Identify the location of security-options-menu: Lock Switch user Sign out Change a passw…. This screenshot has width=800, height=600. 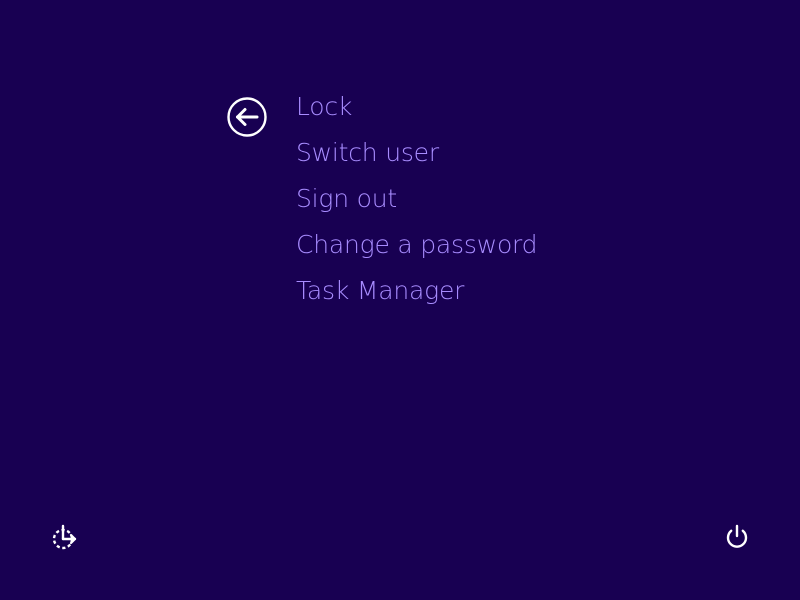
(417, 199).